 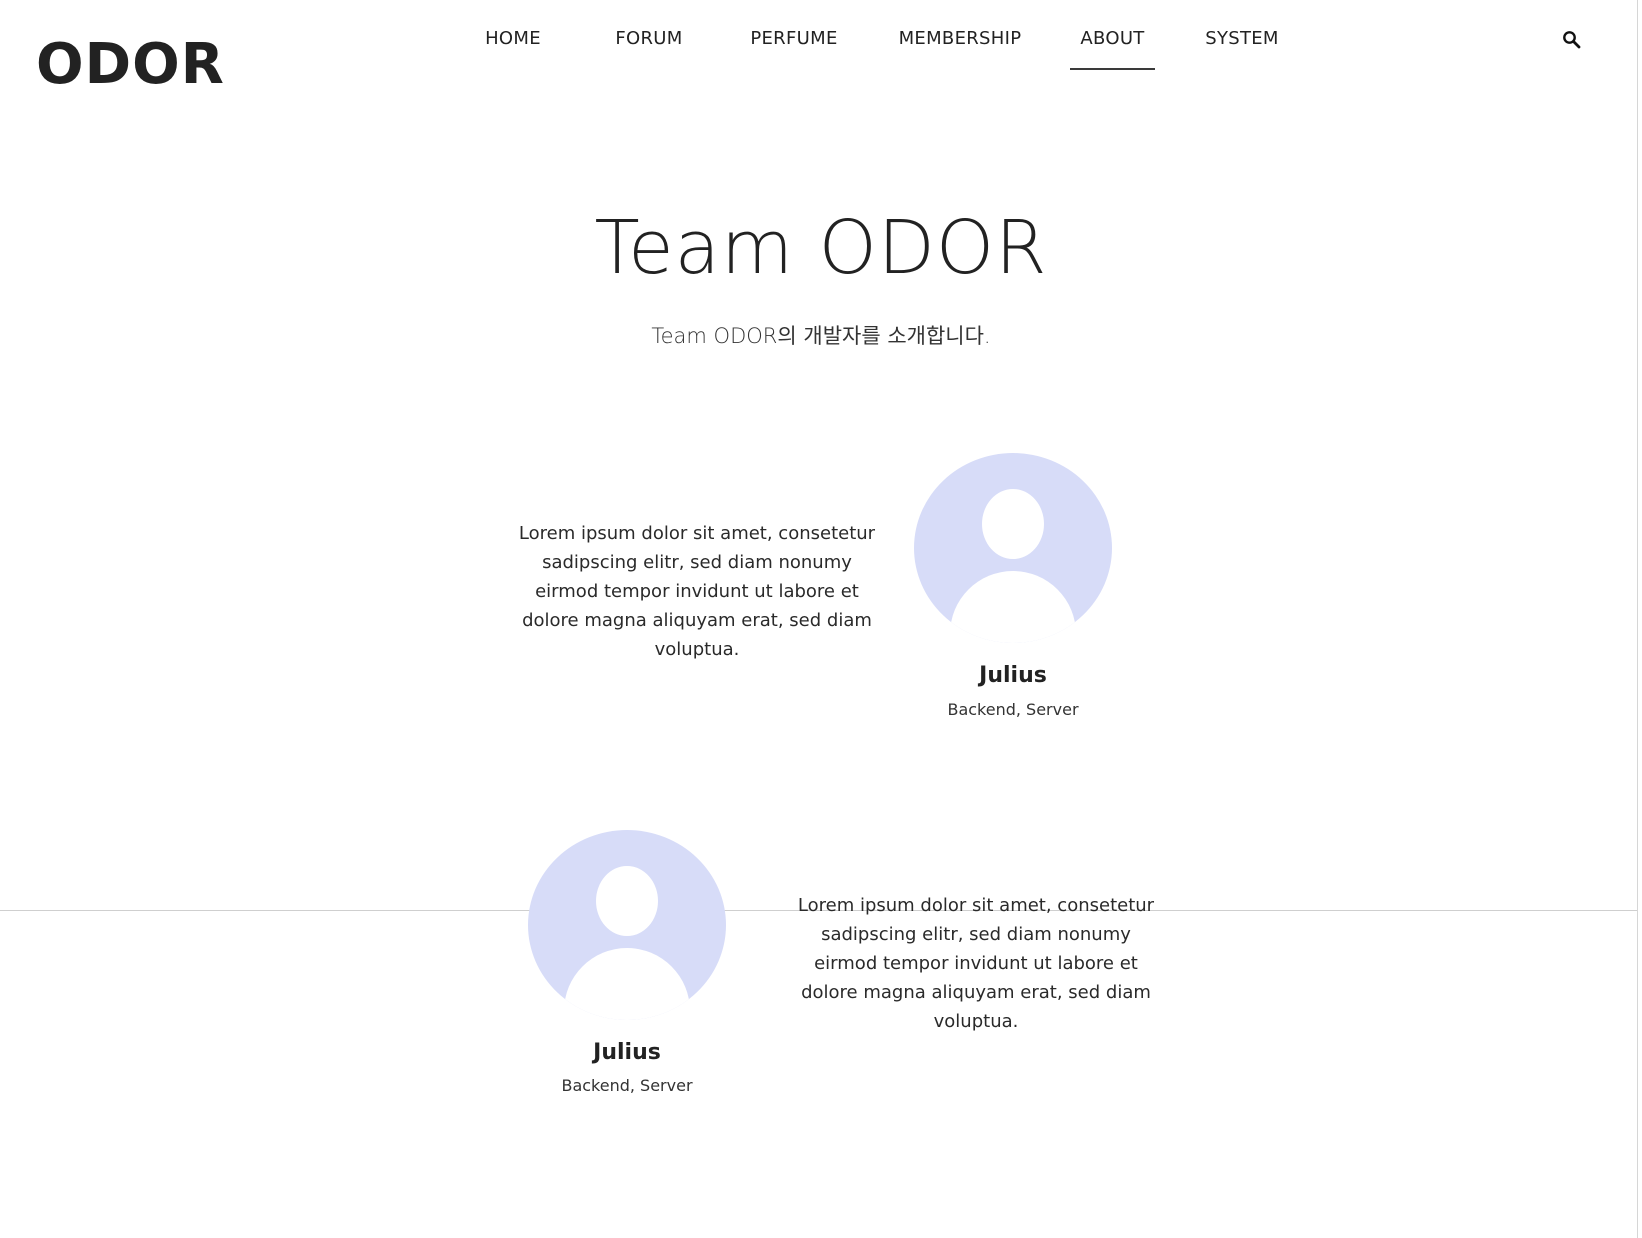 What do you see at coordinates (821, 248) in the screenshot?
I see `page-title: Team ODOR` at bounding box center [821, 248].